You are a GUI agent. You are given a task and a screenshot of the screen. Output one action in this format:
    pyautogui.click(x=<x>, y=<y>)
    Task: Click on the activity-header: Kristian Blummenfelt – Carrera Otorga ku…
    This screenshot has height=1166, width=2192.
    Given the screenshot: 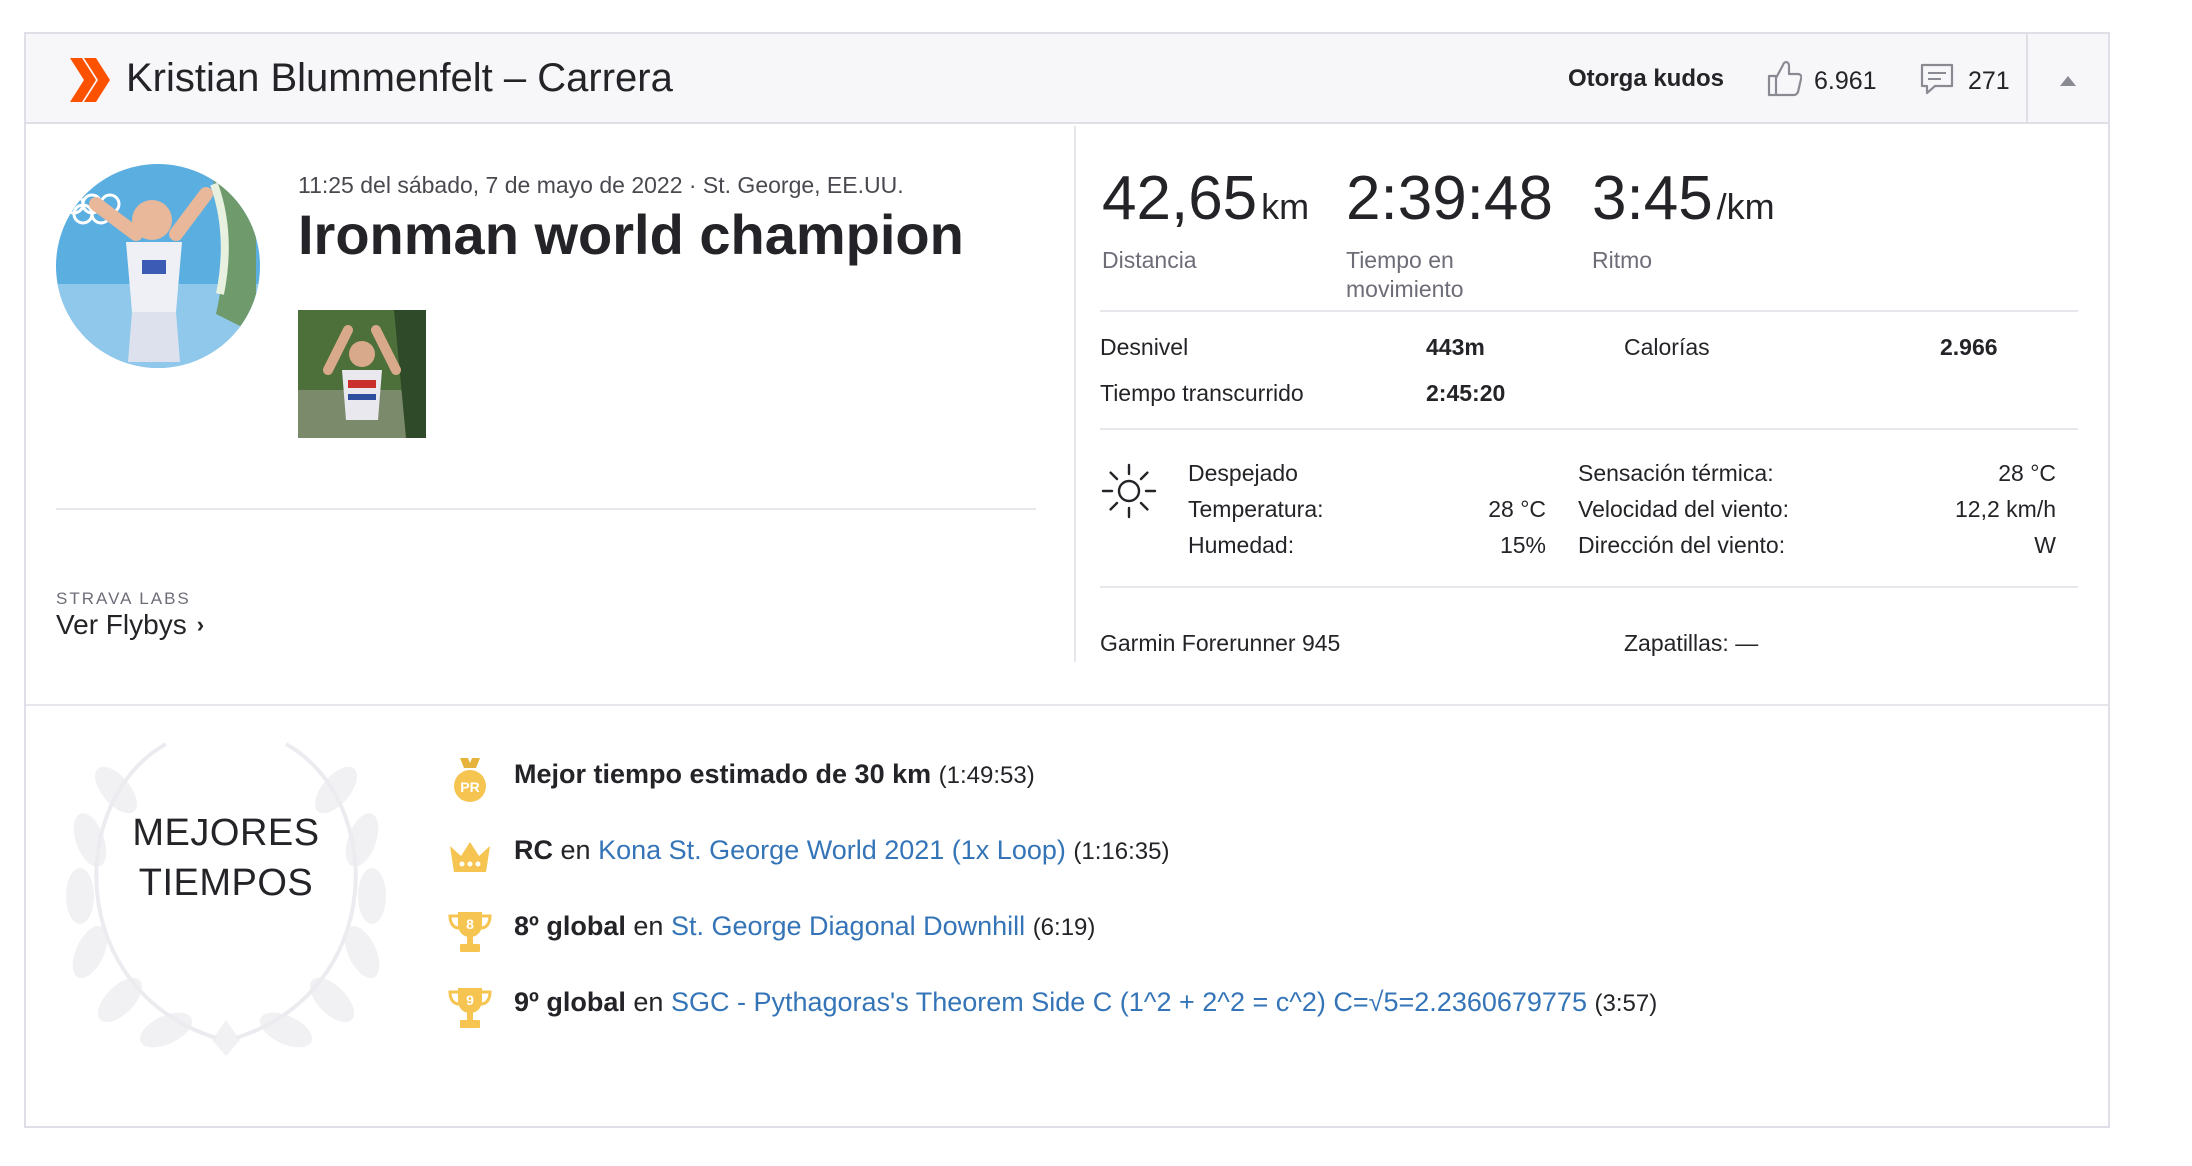 What is the action you would take?
    pyautogui.click(x=1067, y=79)
    